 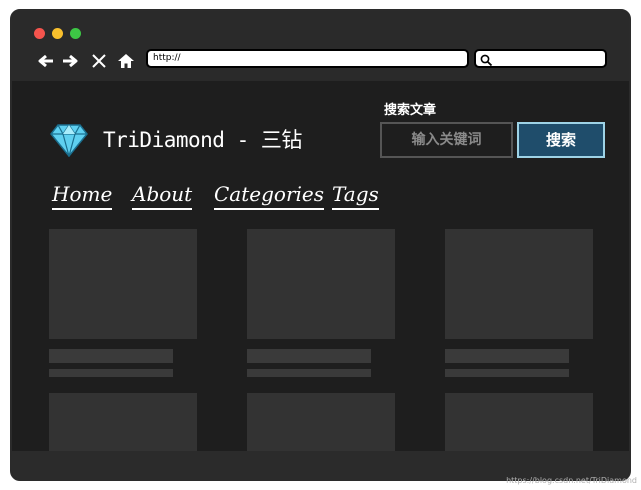 What do you see at coordinates (82, 195) in the screenshot?
I see `menu-item-home: Home` at bounding box center [82, 195].